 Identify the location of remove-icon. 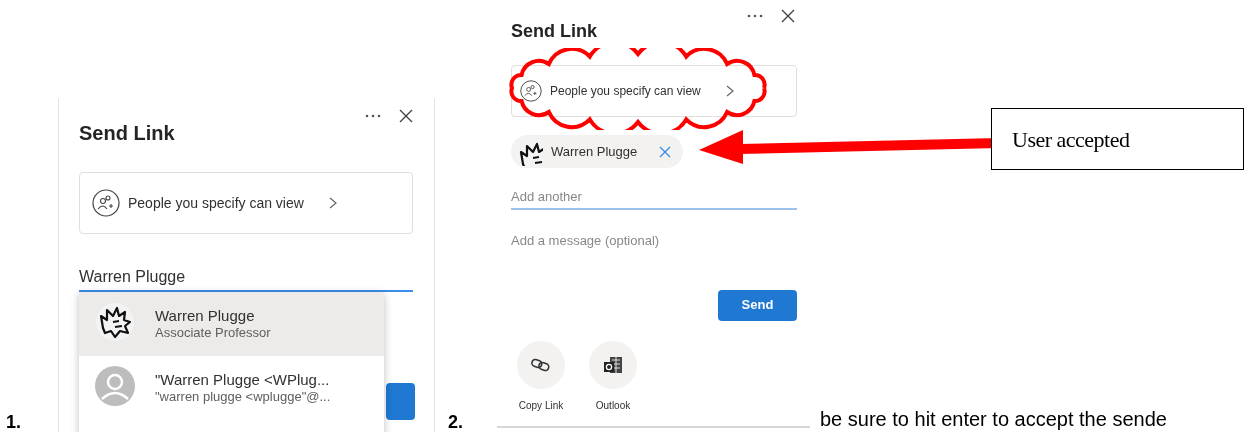
(665, 151).